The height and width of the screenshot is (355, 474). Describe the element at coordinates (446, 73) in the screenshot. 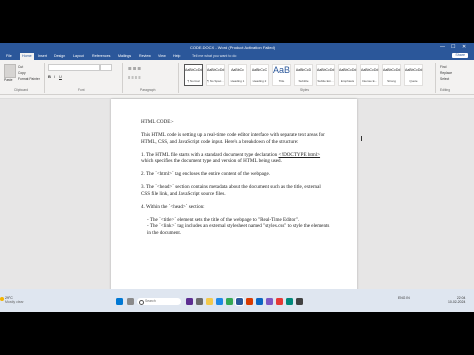

I see `replace-button: Replace` at that location.